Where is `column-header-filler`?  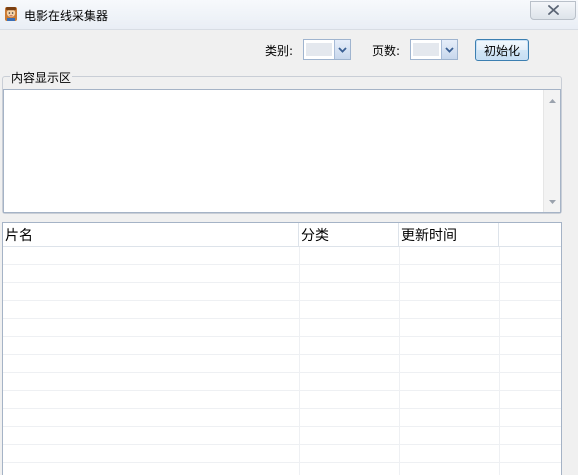 column-header-filler is located at coordinates (530, 235).